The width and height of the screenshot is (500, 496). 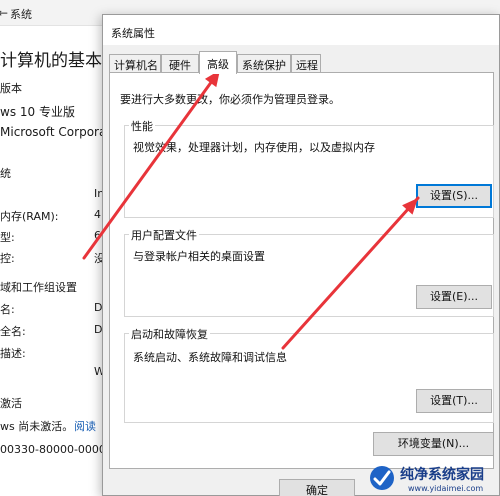 What do you see at coordinates (254, 147) in the screenshot?
I see `performance-description: 视觉效果，处理器计划，内存使用，以及虚拟内存` at bounding box center [254, 147].